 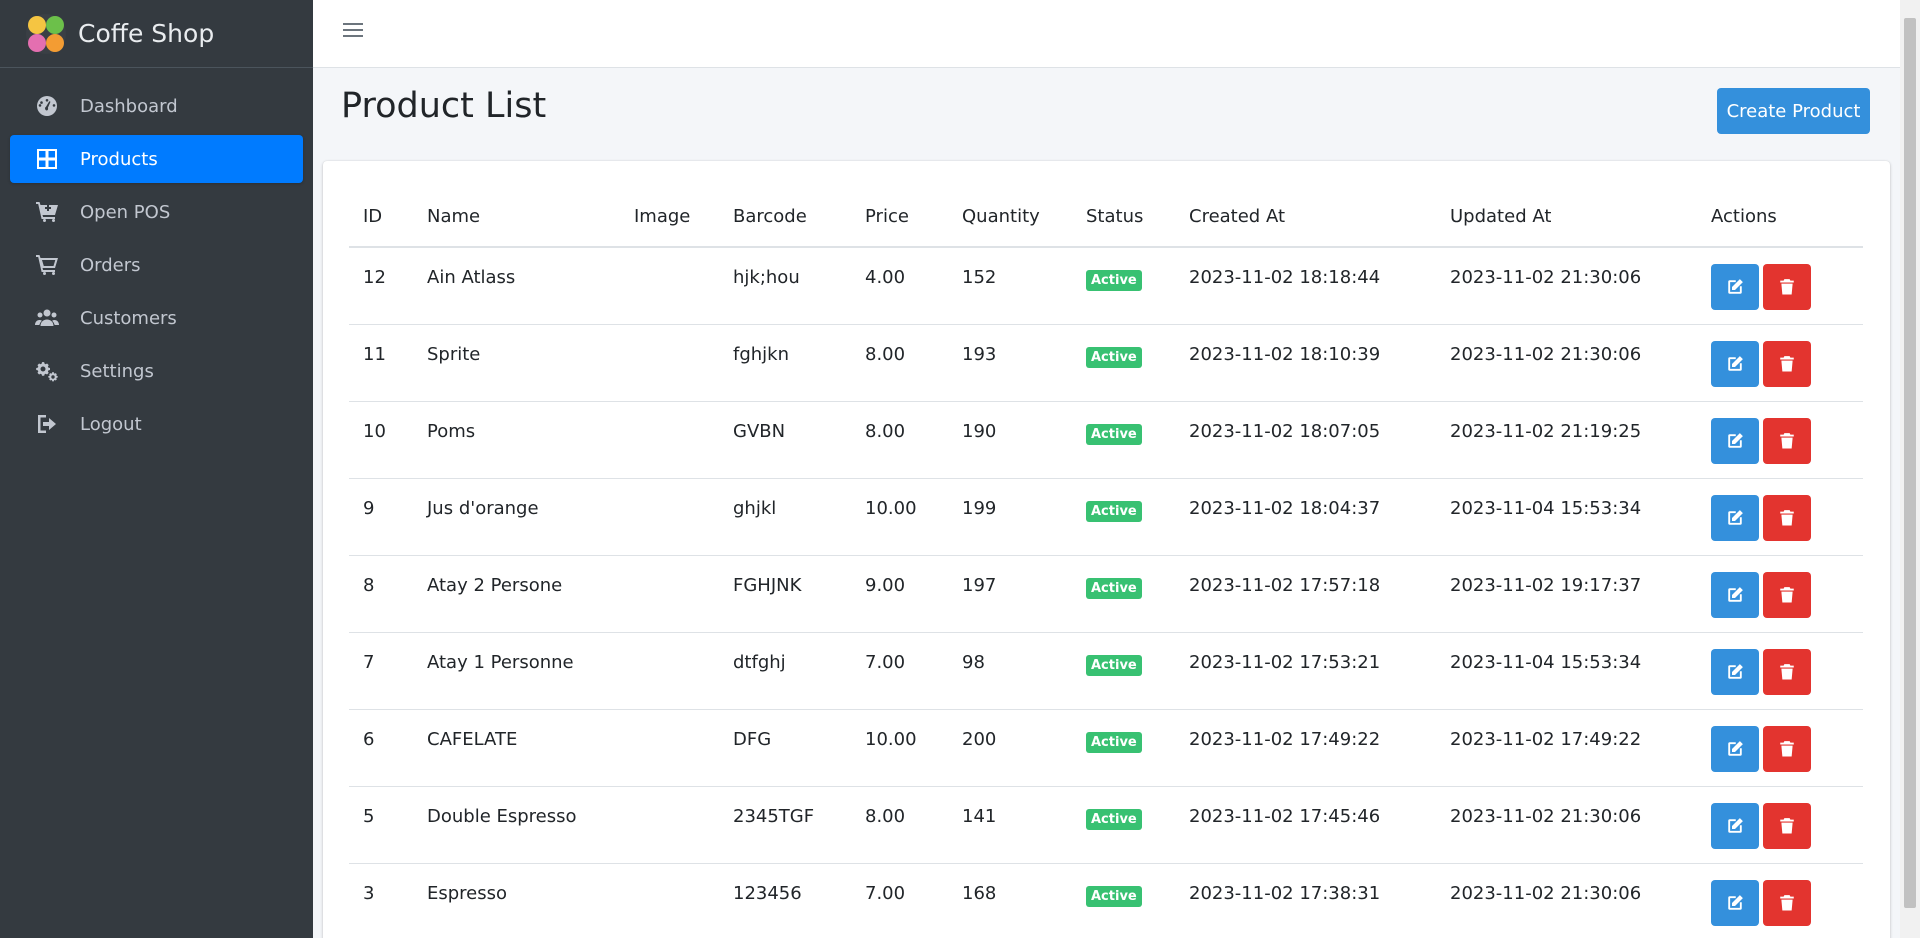 I want to click on sidebar-item-customers: Customers, so click(x=156, y=318).